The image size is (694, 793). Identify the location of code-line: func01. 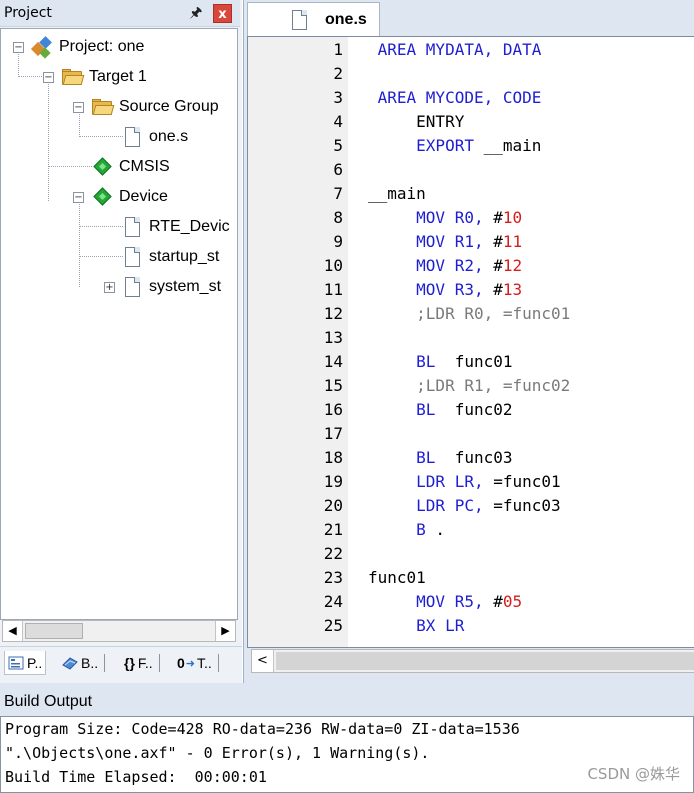
(397, 577).